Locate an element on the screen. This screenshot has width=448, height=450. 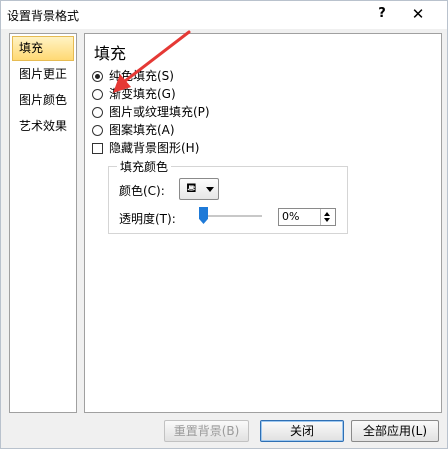
section-title: 填充 is located at coordinates (110, 53).